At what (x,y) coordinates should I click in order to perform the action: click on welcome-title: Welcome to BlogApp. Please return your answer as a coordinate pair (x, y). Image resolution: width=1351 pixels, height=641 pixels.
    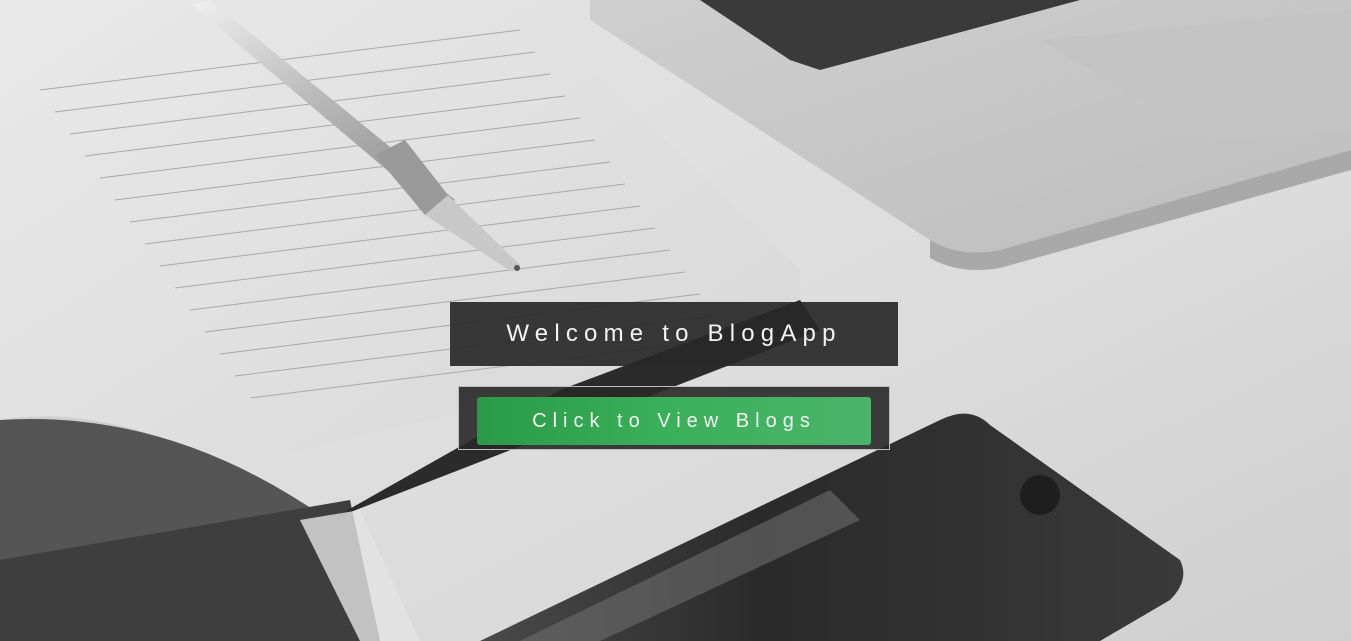
    Looking at the image, I should click on (674, 333).